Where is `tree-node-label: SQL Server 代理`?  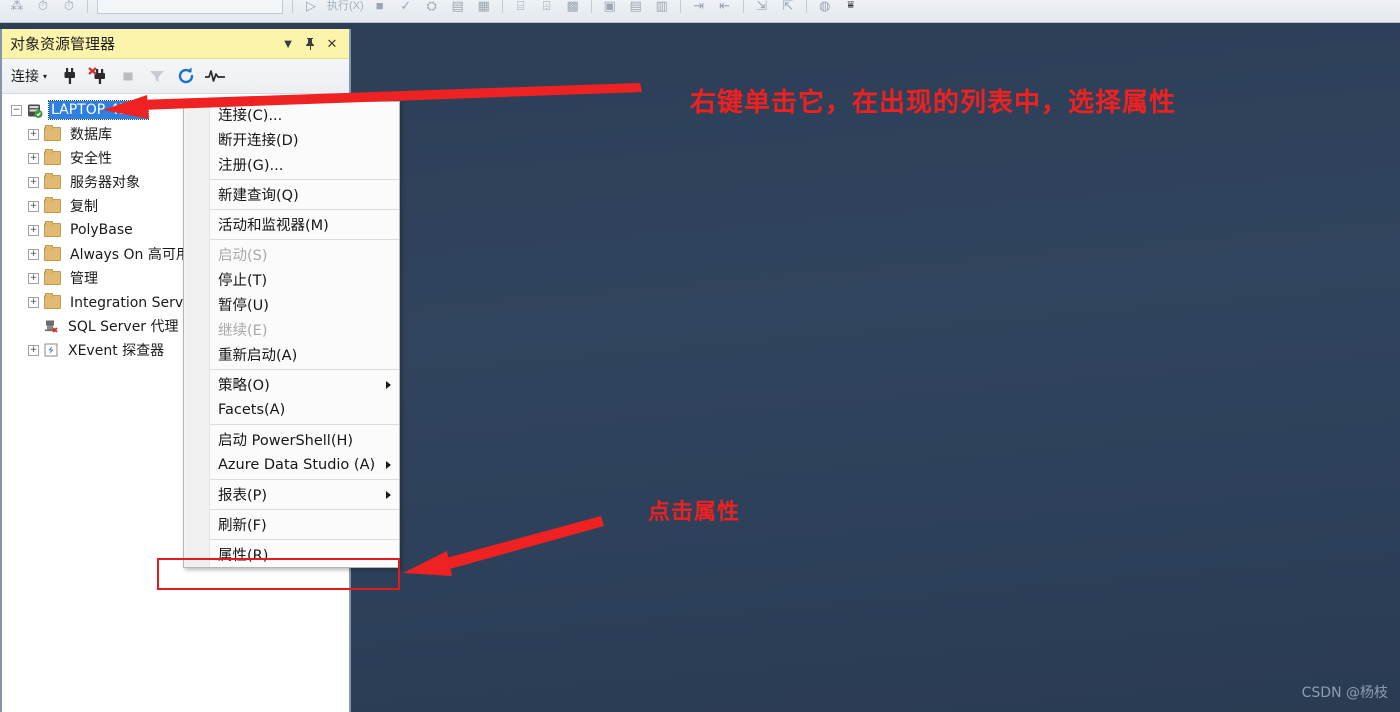 tree-node-label: SQL Server 代理 is located at coordinates (123, 326).